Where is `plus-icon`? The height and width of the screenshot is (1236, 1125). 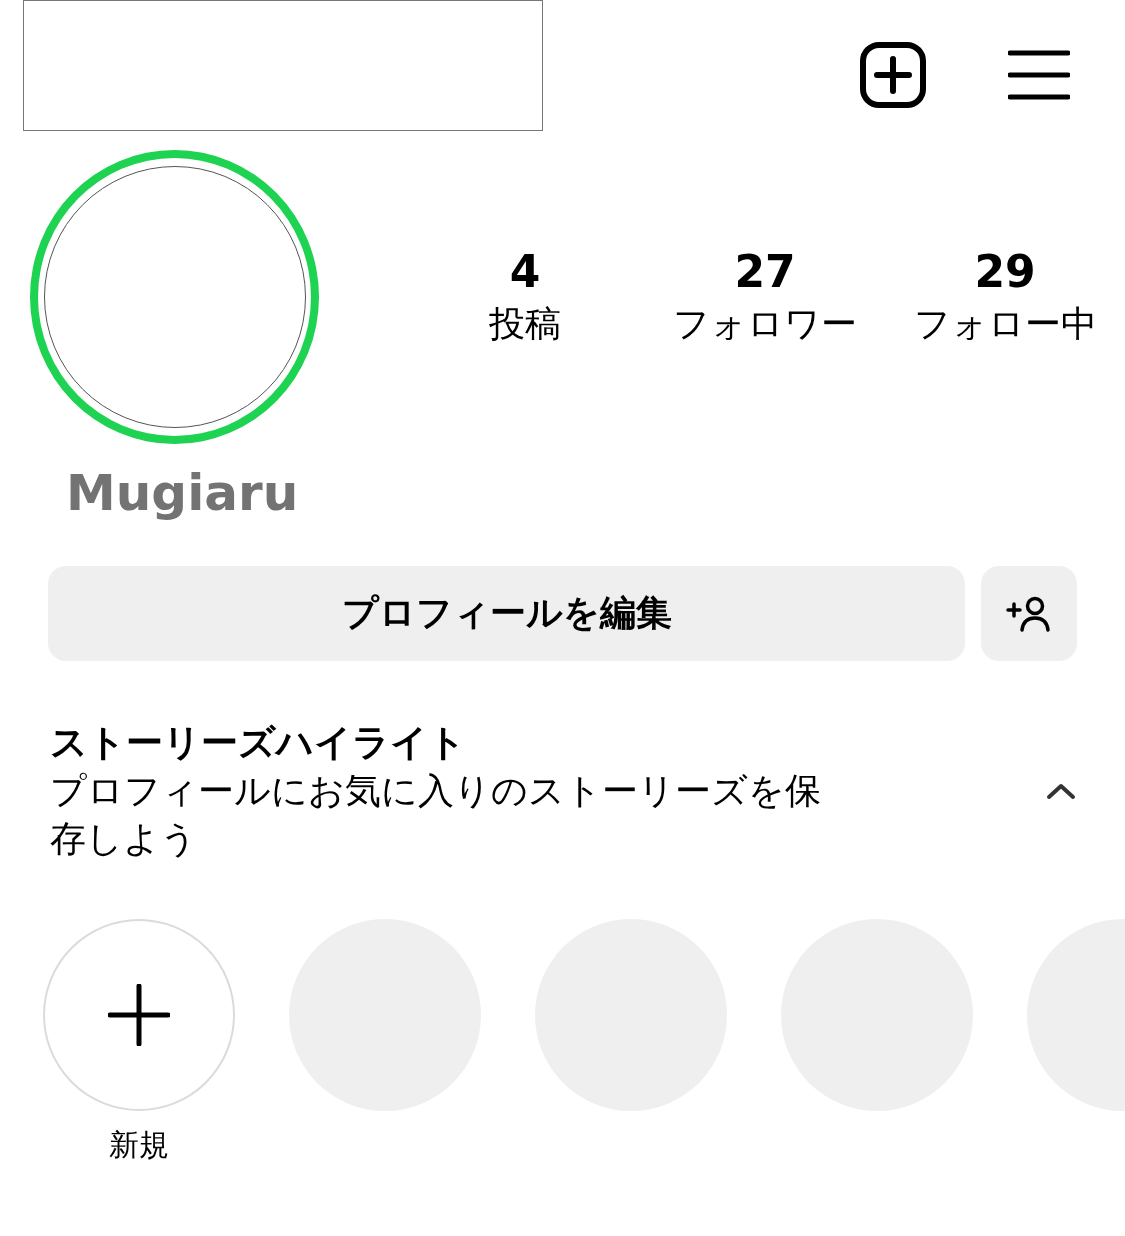 plus-icon is located at coordinates (139, 1015).